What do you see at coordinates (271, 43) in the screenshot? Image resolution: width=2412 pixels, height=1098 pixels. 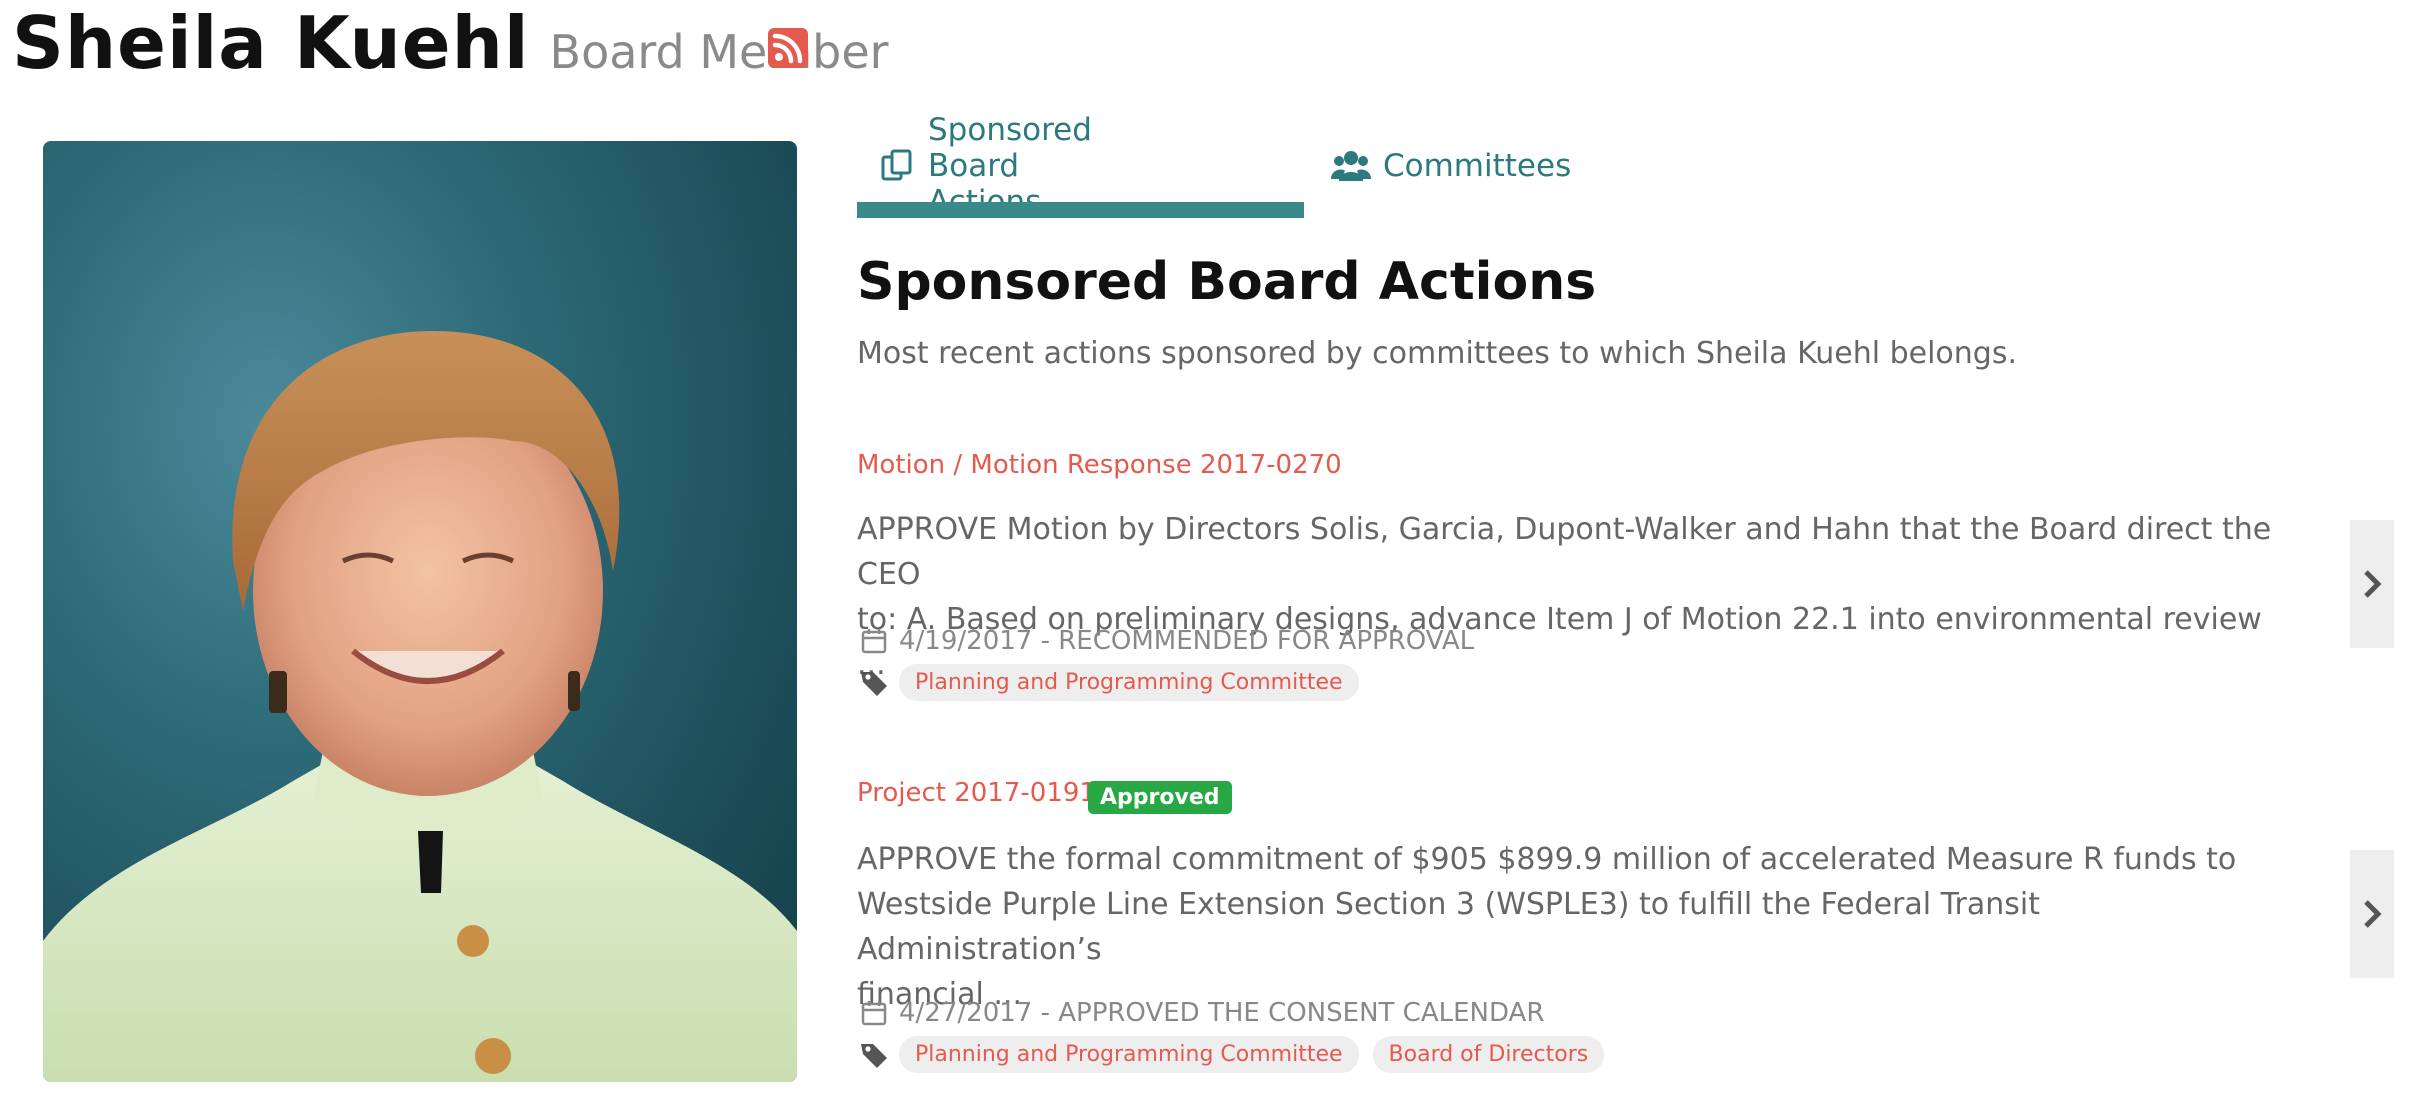 I see `member-name: Sheila Kuehl` at bounding box center [271, 43].